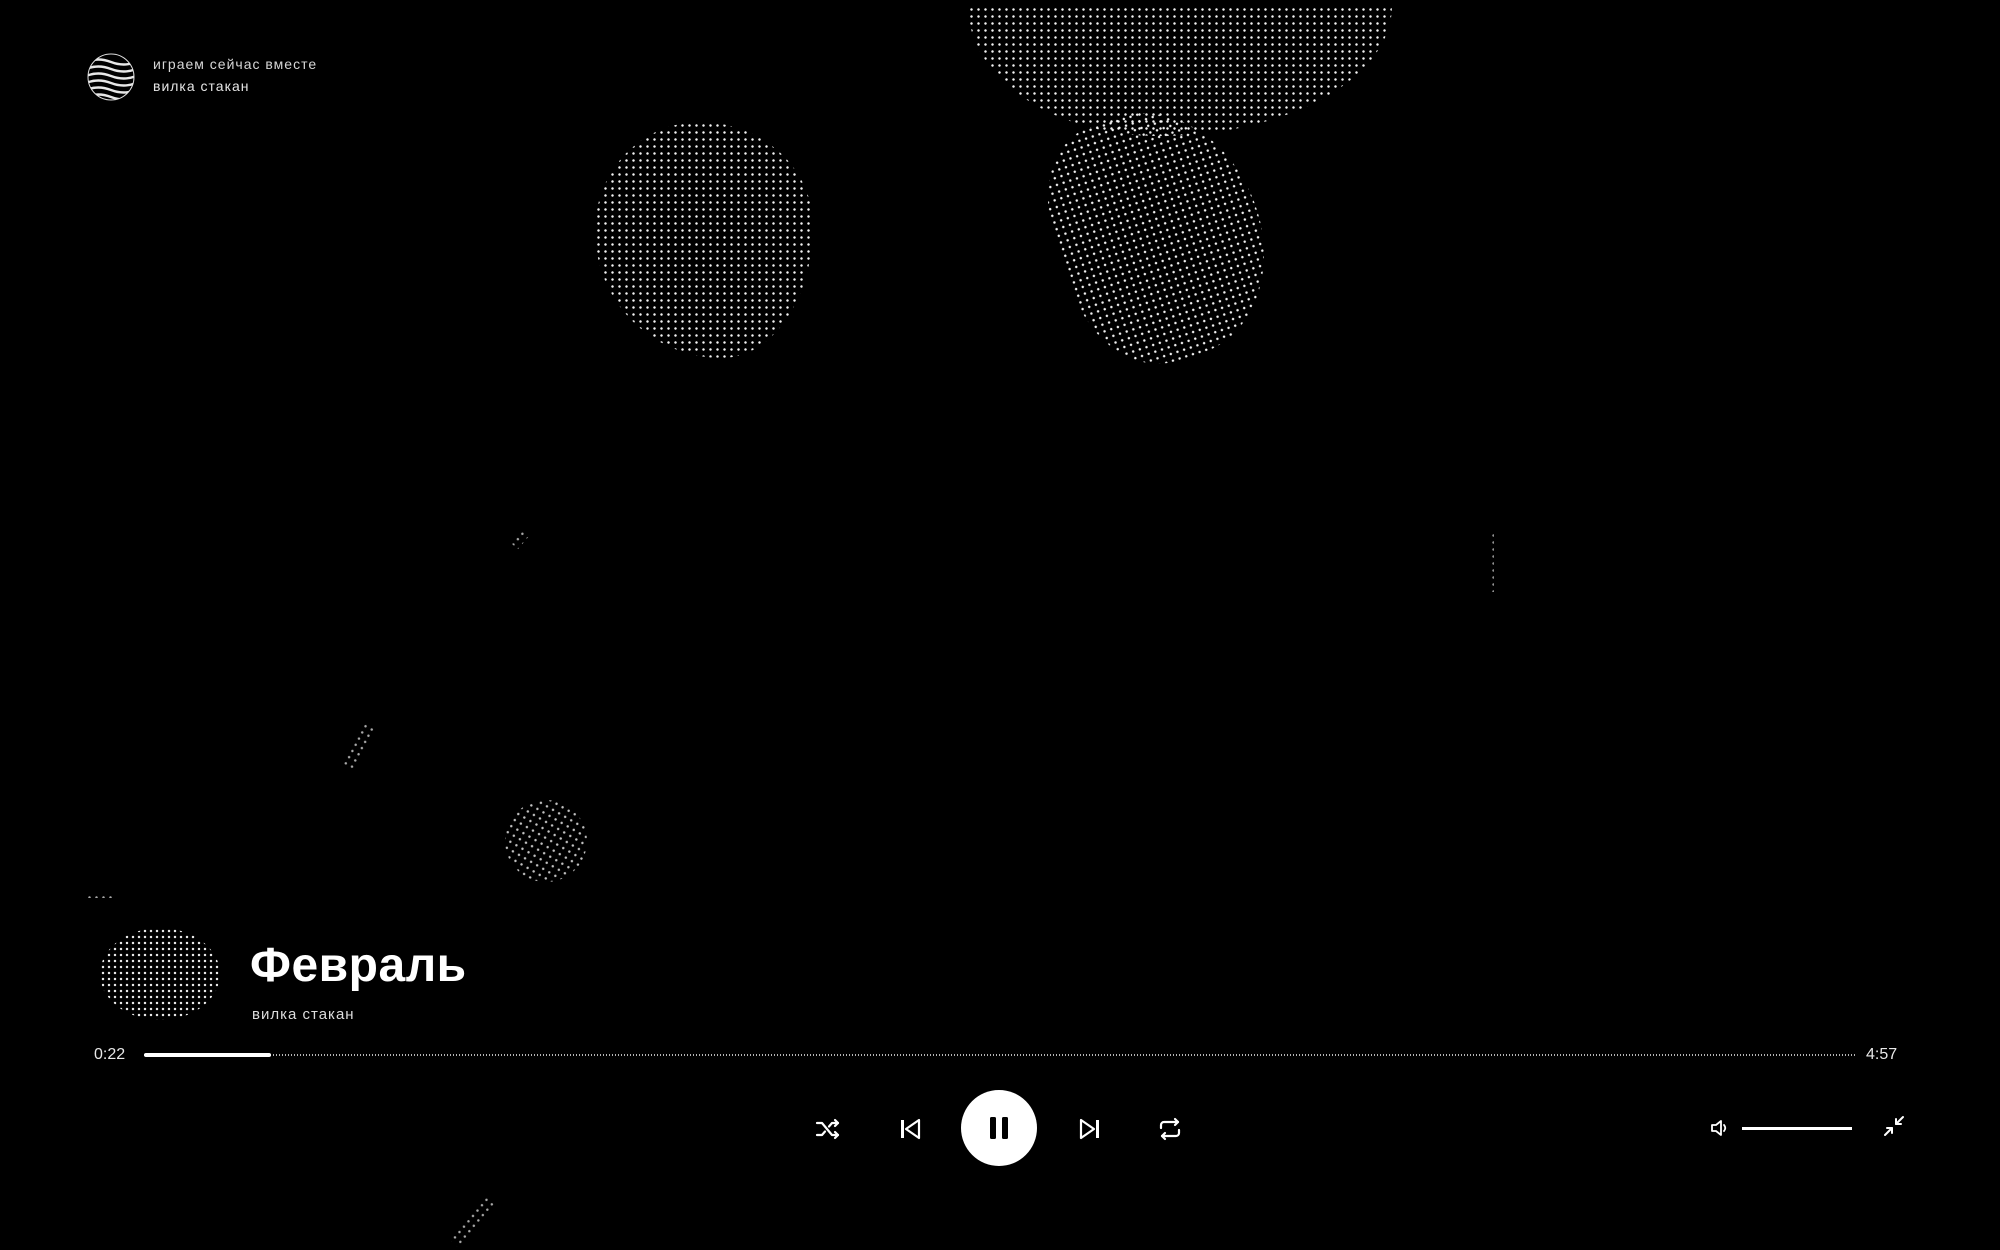  I want to click on volume-slider, so click(1797, 1128).